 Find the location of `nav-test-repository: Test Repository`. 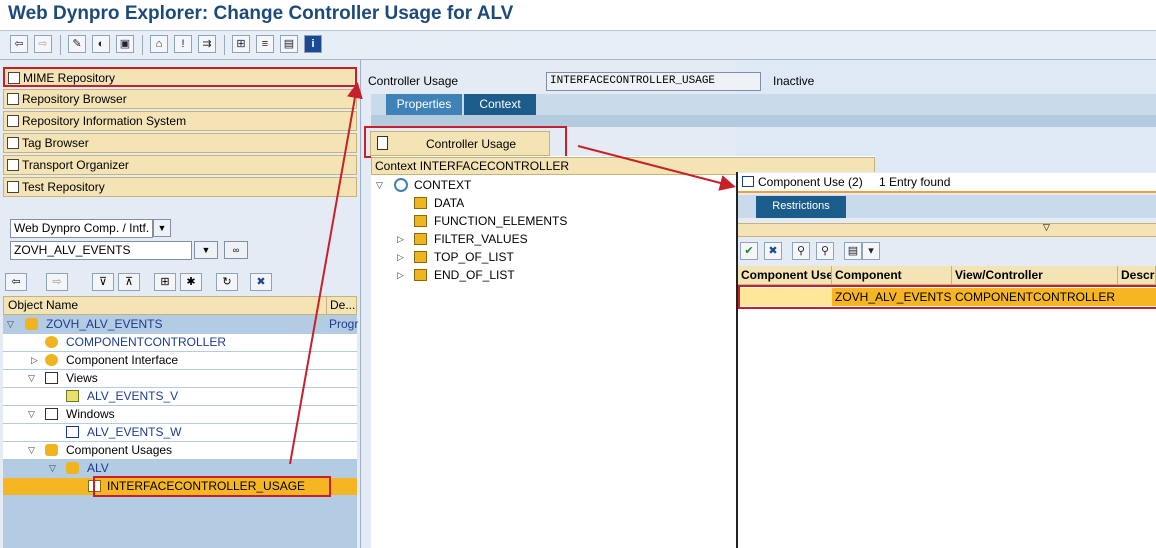

nav-test-repository: Test Repository is located at coordinates (180, 187).